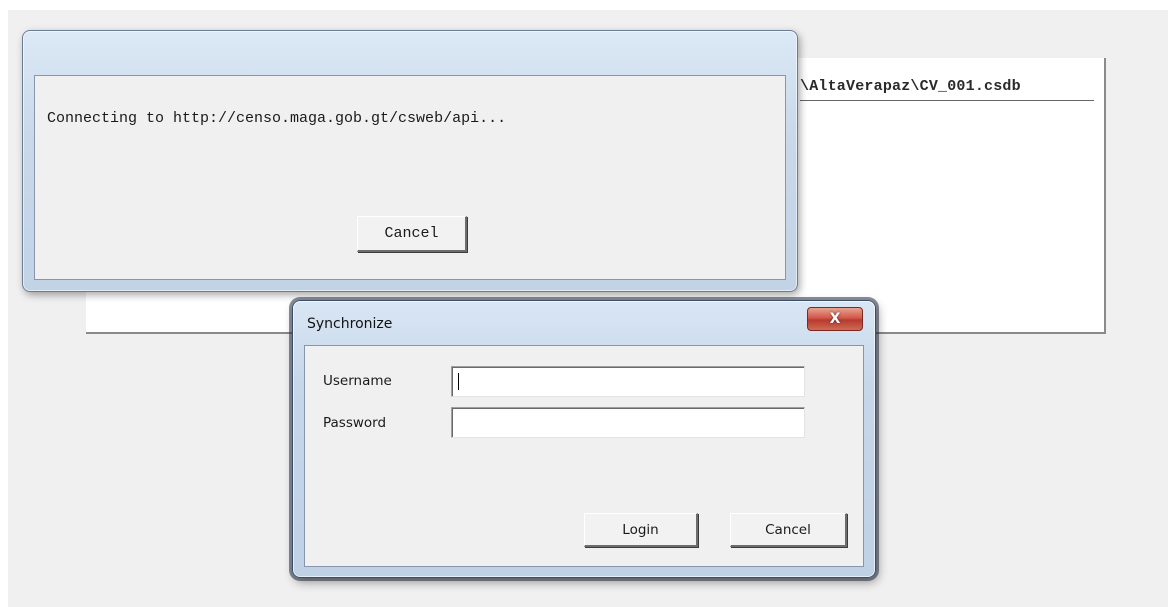 The width and height of the screenshot is (1175, 607). I want to click on file-path-text: \AltaVerapaz\CV_001.csdb, so click(910, 86).